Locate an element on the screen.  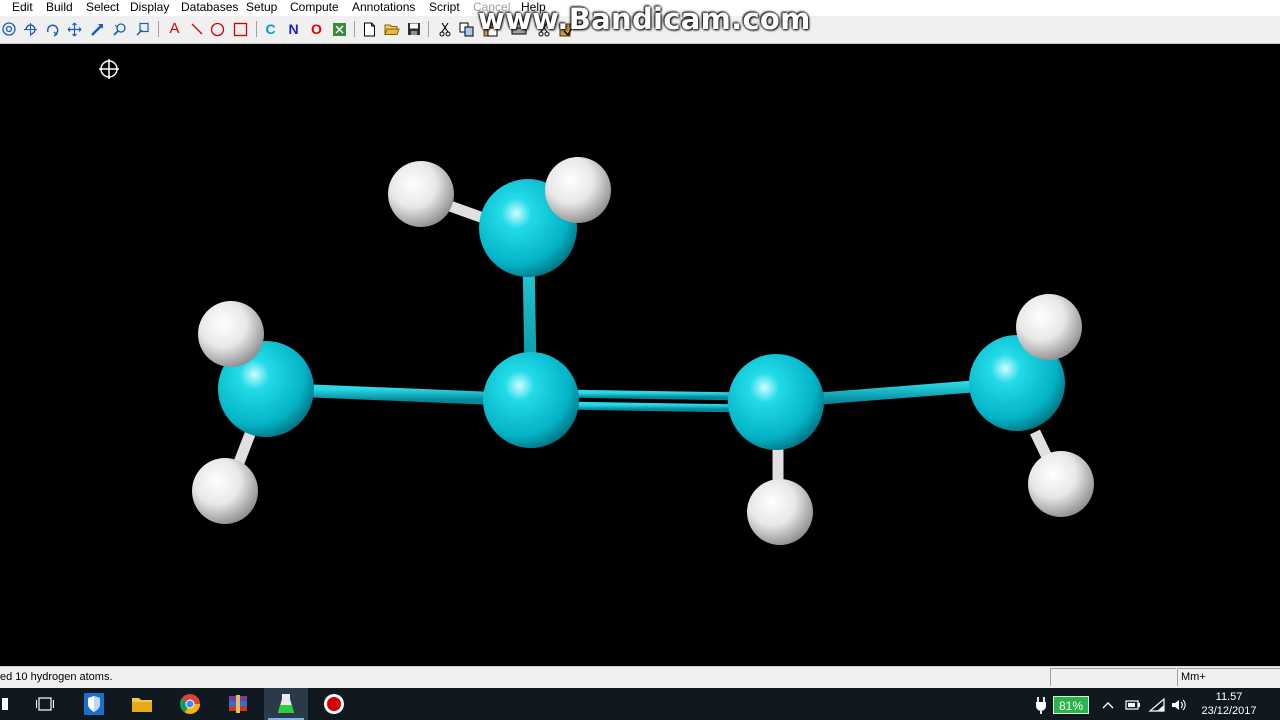
task-view-icon is located at coordinates (45, 704).